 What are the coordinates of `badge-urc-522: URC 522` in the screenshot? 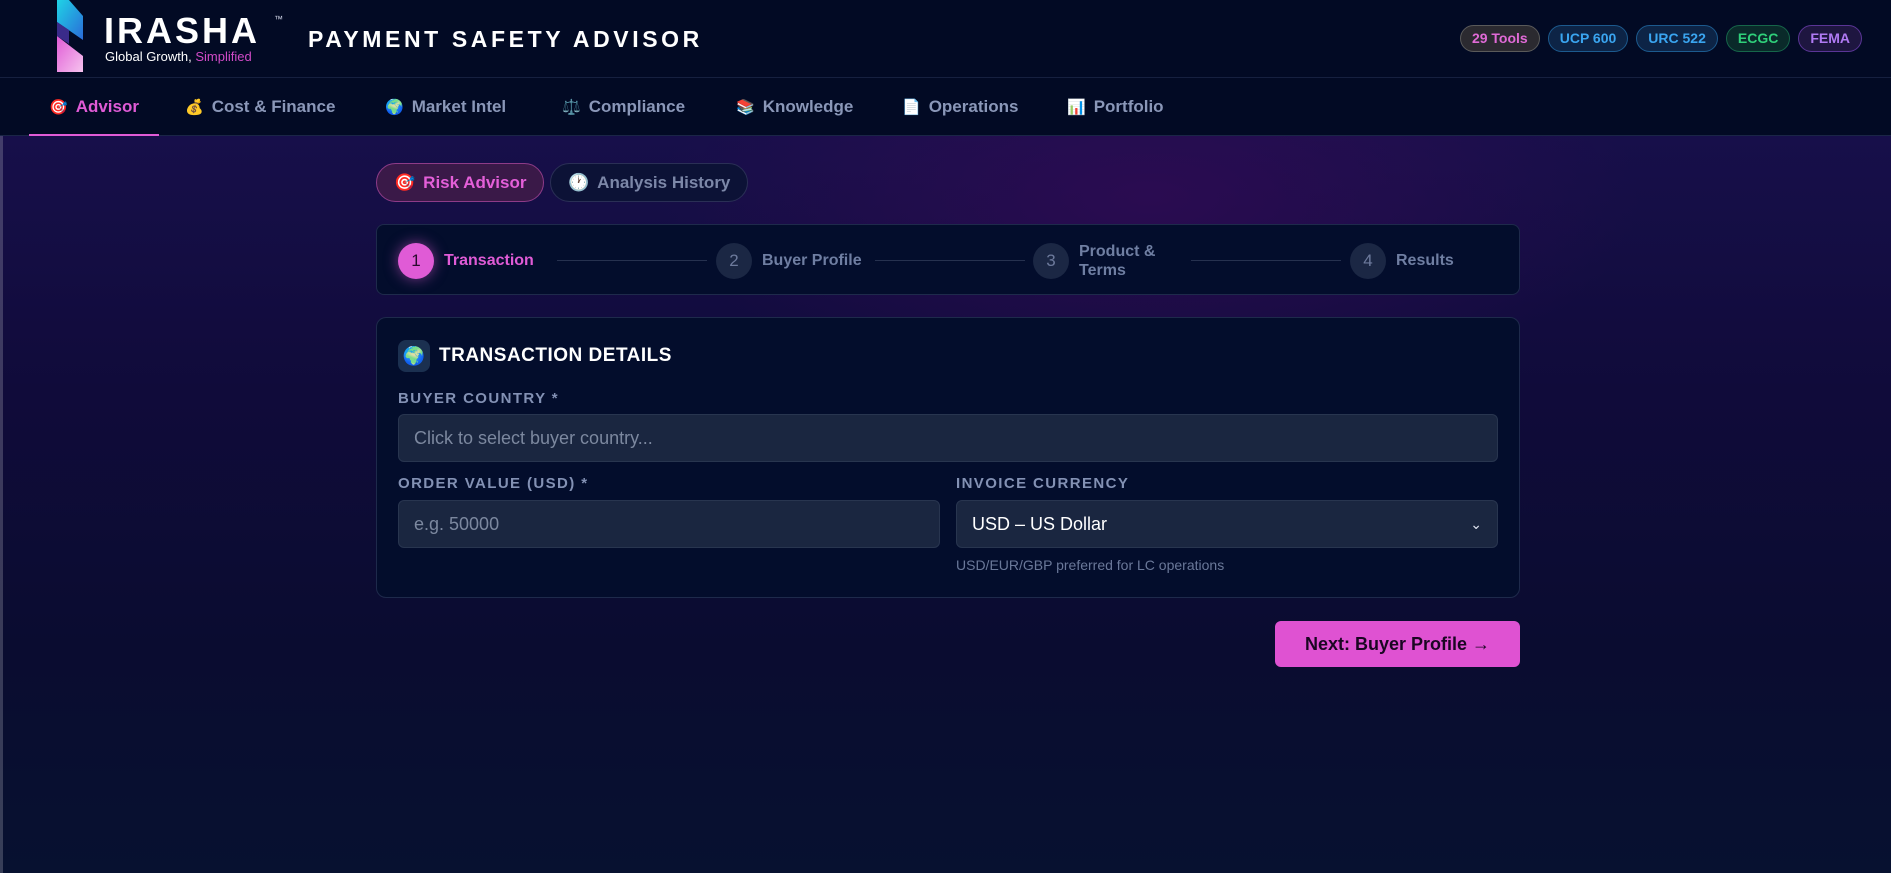 It's located at (1677, 38).